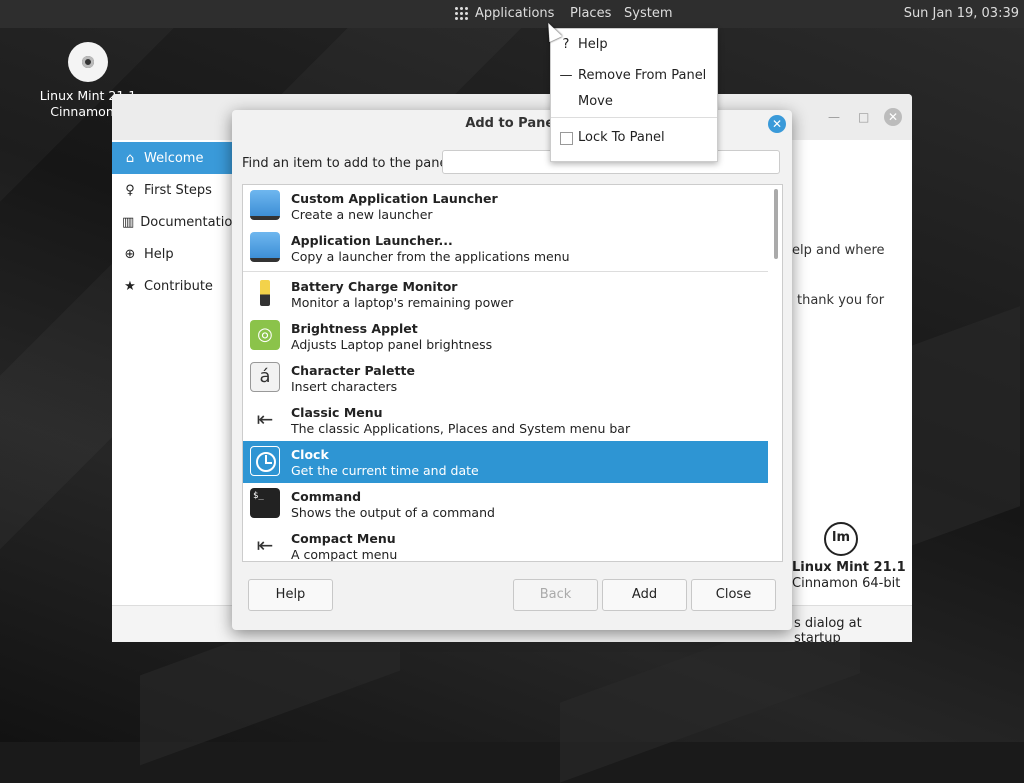  Describe the element at coordinates (290, 595) in the screenshot. I see `help-button: Help` at that location.